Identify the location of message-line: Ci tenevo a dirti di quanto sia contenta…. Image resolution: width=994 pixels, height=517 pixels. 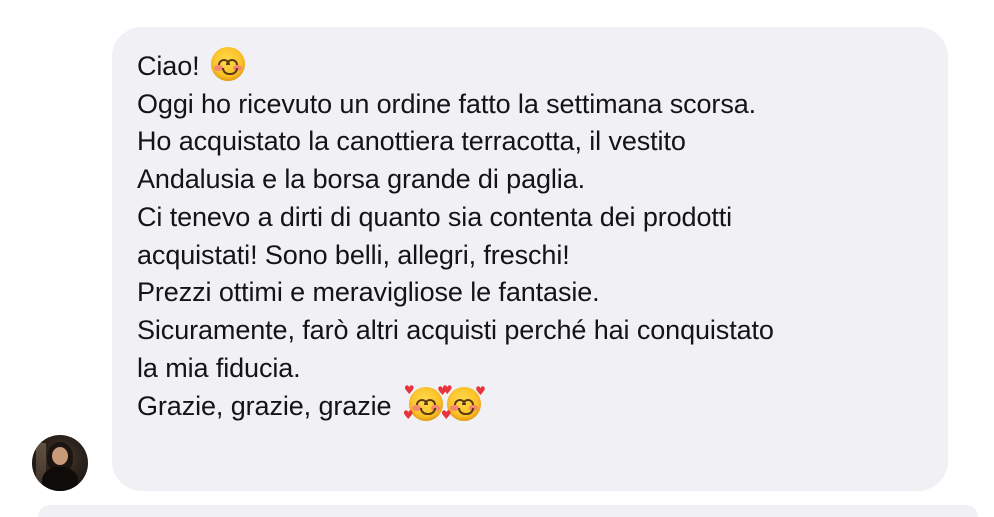
(435, 216).